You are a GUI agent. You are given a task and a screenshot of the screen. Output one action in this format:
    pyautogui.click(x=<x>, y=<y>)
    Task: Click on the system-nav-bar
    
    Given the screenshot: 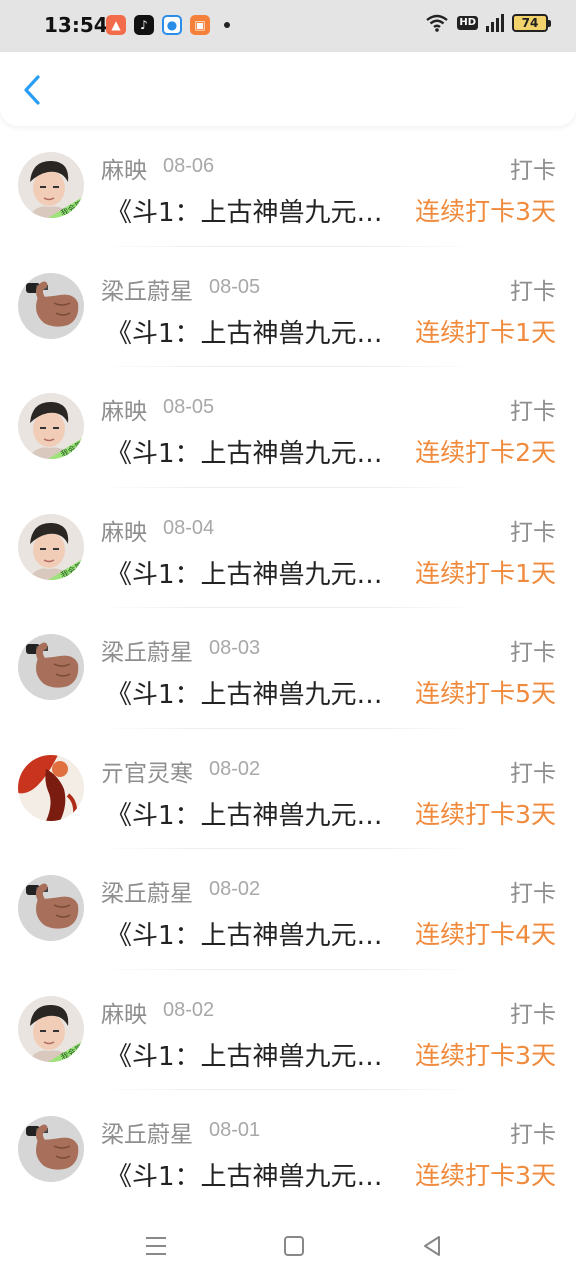 What is the action you would take?
    pyautogui.click(x=288, y=1247)
    